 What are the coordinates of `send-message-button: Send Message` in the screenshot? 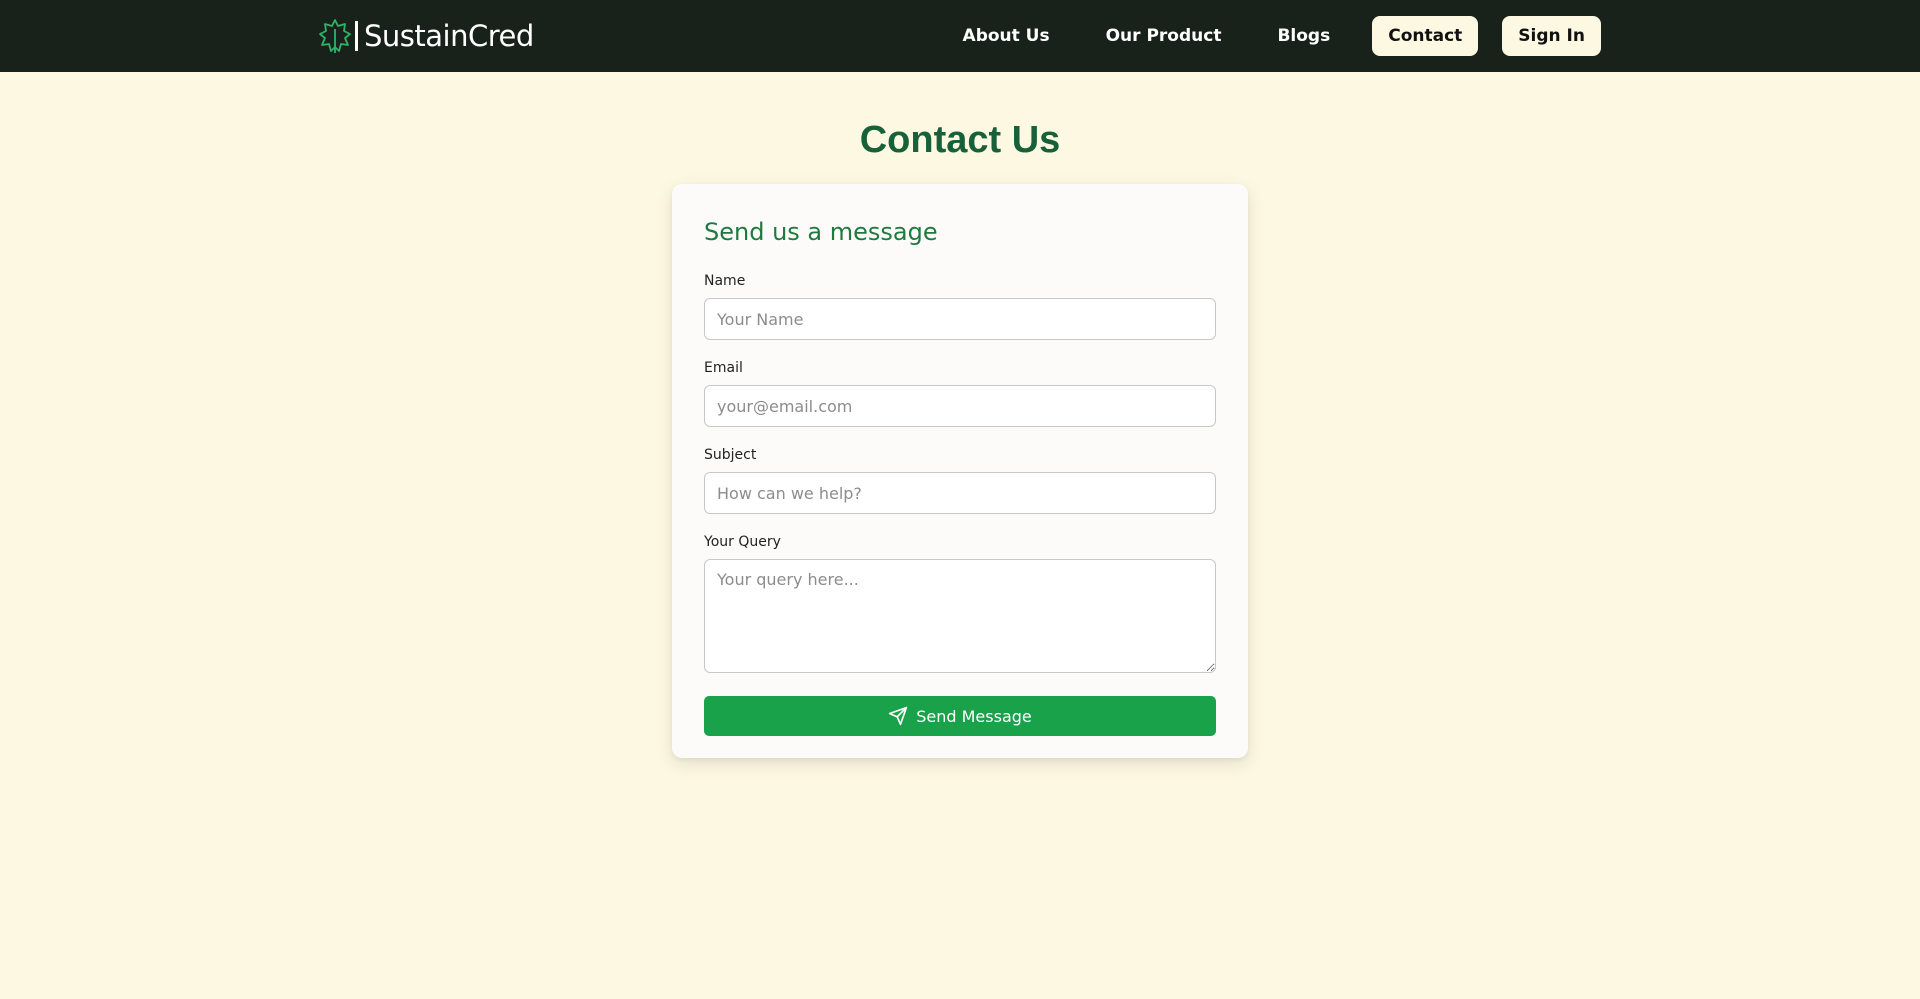 It's located at (960, 716).